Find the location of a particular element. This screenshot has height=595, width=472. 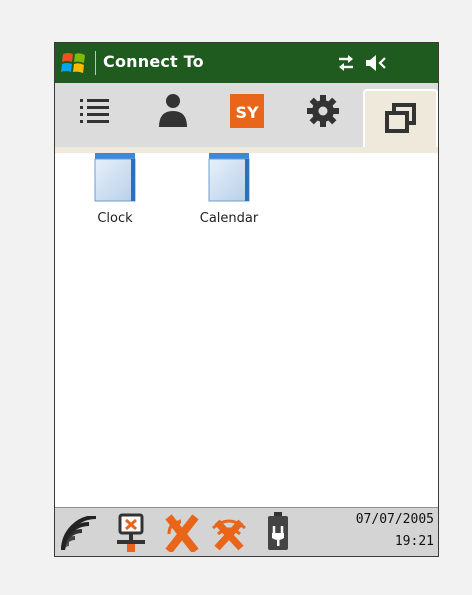

tab-settings is located at coordinates (323, 111).